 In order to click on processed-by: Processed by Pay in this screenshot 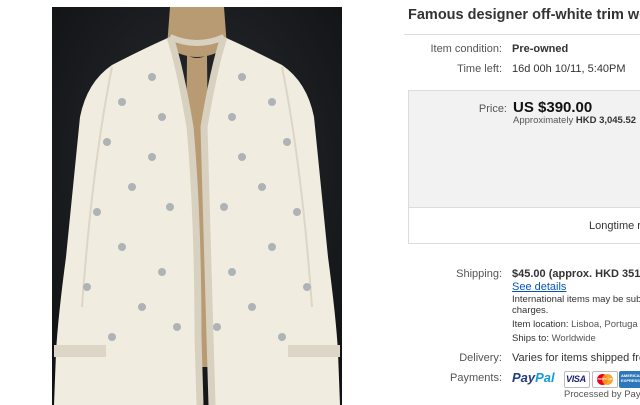, I will do `click(602, 394)`.